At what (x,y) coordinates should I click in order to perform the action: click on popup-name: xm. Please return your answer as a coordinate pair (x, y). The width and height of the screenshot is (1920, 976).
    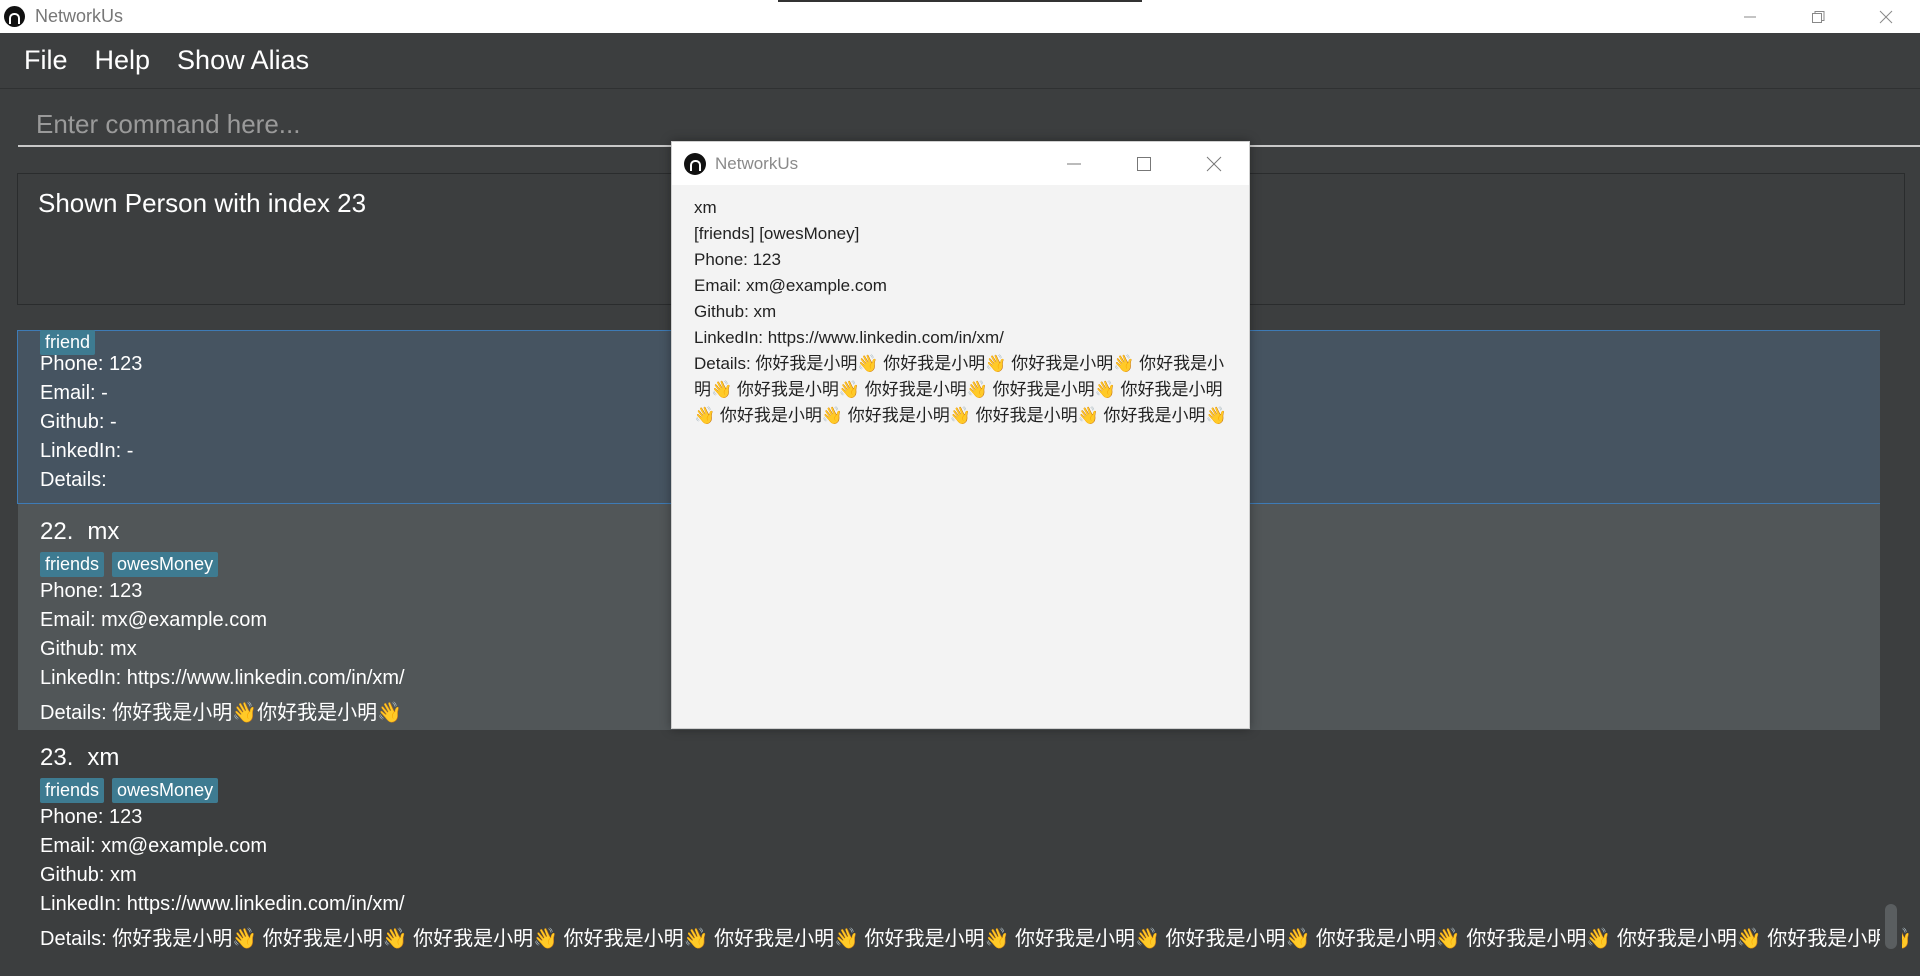
    Looking at the image, I should click on (705, 207).